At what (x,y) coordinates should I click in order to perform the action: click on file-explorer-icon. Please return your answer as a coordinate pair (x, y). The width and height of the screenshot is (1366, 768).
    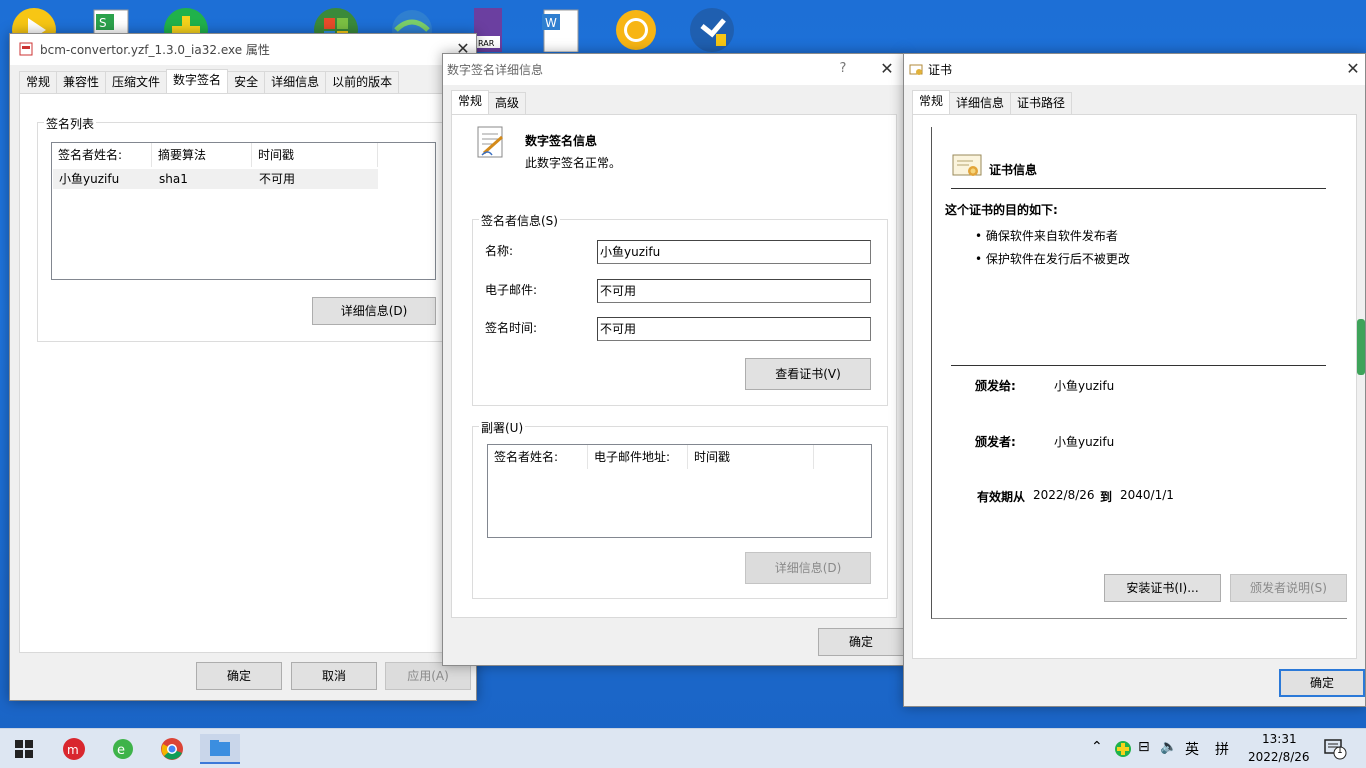
    Looking at the image, I should click on (220, 748).